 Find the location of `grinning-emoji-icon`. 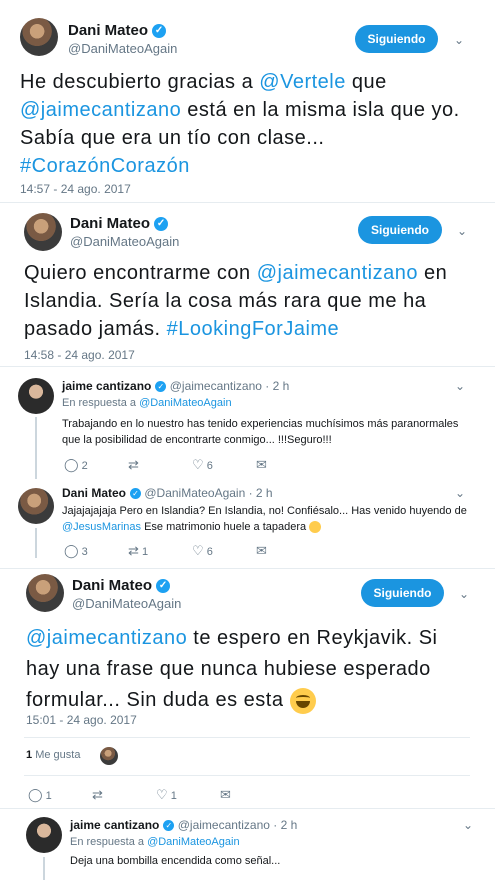

grinning-emoji-icon is located at coordinates (302, 700).